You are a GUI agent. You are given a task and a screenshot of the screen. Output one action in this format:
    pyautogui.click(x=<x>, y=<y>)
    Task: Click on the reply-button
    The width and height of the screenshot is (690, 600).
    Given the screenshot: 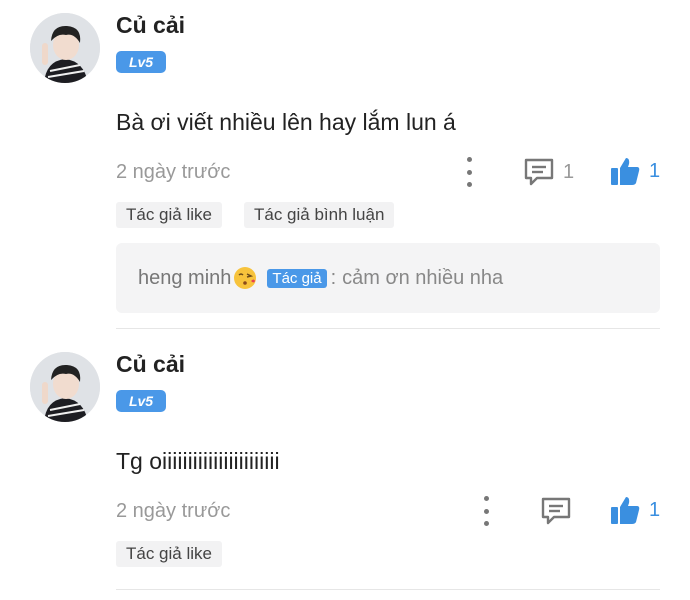 What is the action you would take?
    pyautogui.click(x=556, y=511)
    